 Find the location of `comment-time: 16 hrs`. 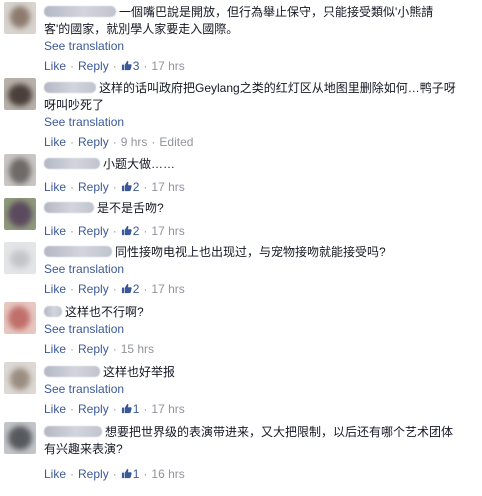

comment-time: 16 hrs is located at coordinates (167, 474).